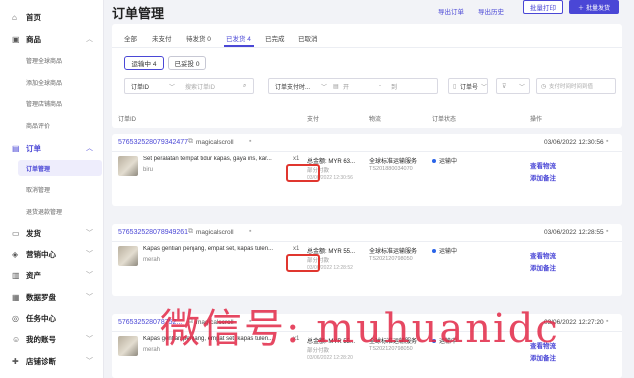 The width and height of the screenshot is (634, 378). Describe the element at coordinates (41, 339) in the screenshot. I see `sidebar-item-label: 我的账号` at that location.